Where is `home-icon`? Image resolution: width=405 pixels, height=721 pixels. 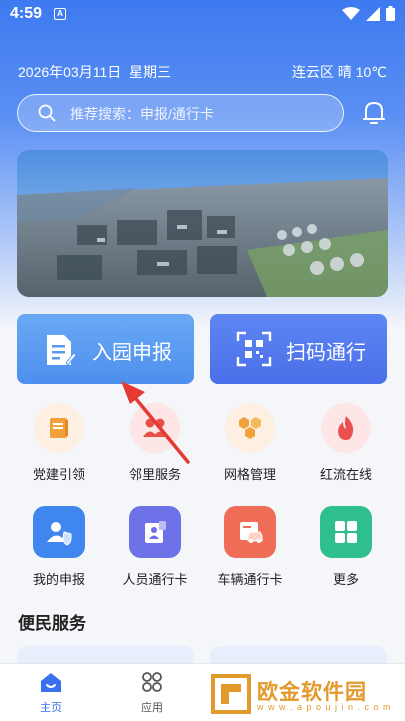 home-icon is located at coordinates (51, 682).